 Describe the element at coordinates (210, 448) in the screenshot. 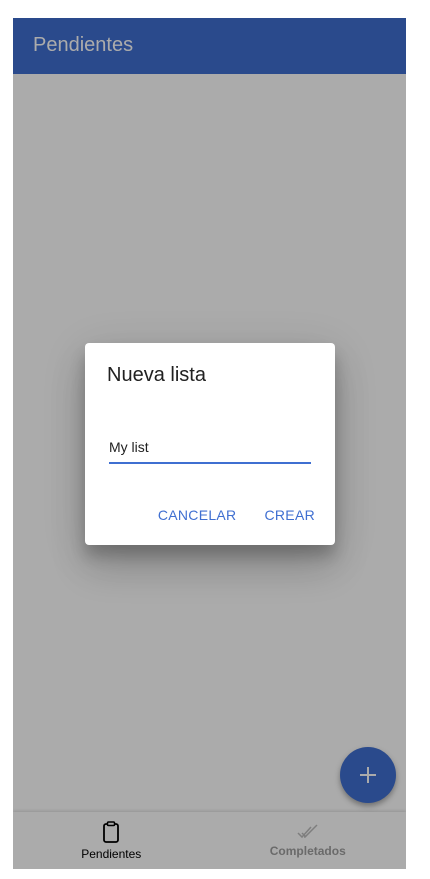

I see `list-name-input` at that location.